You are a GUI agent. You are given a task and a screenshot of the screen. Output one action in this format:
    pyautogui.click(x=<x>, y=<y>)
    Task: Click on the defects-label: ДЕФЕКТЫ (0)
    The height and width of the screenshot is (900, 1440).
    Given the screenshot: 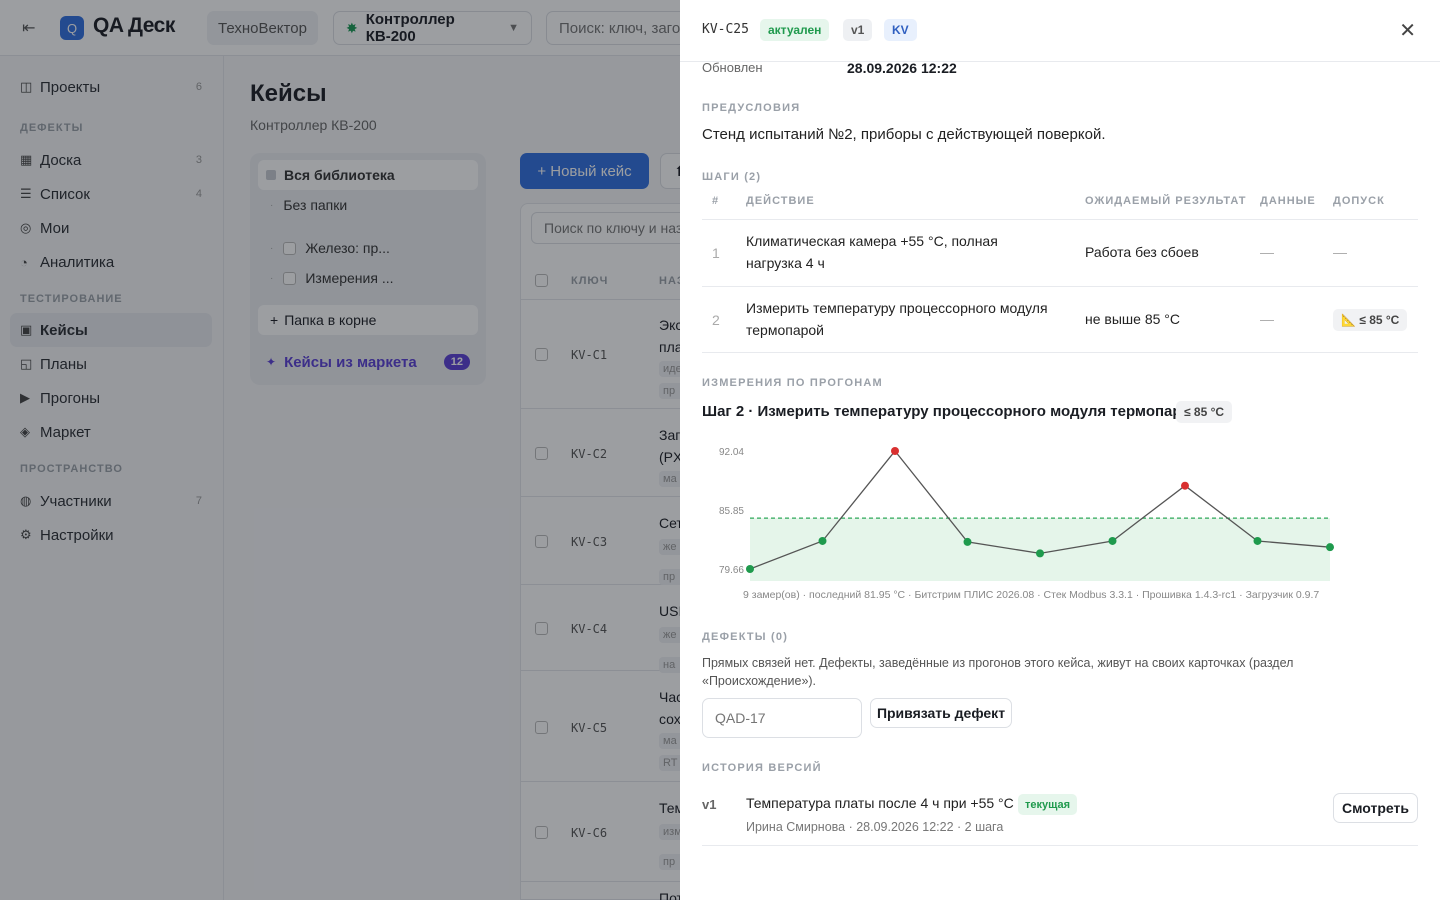 What is the action you would take?
    pyautogui.click(x=745, y=637)
    